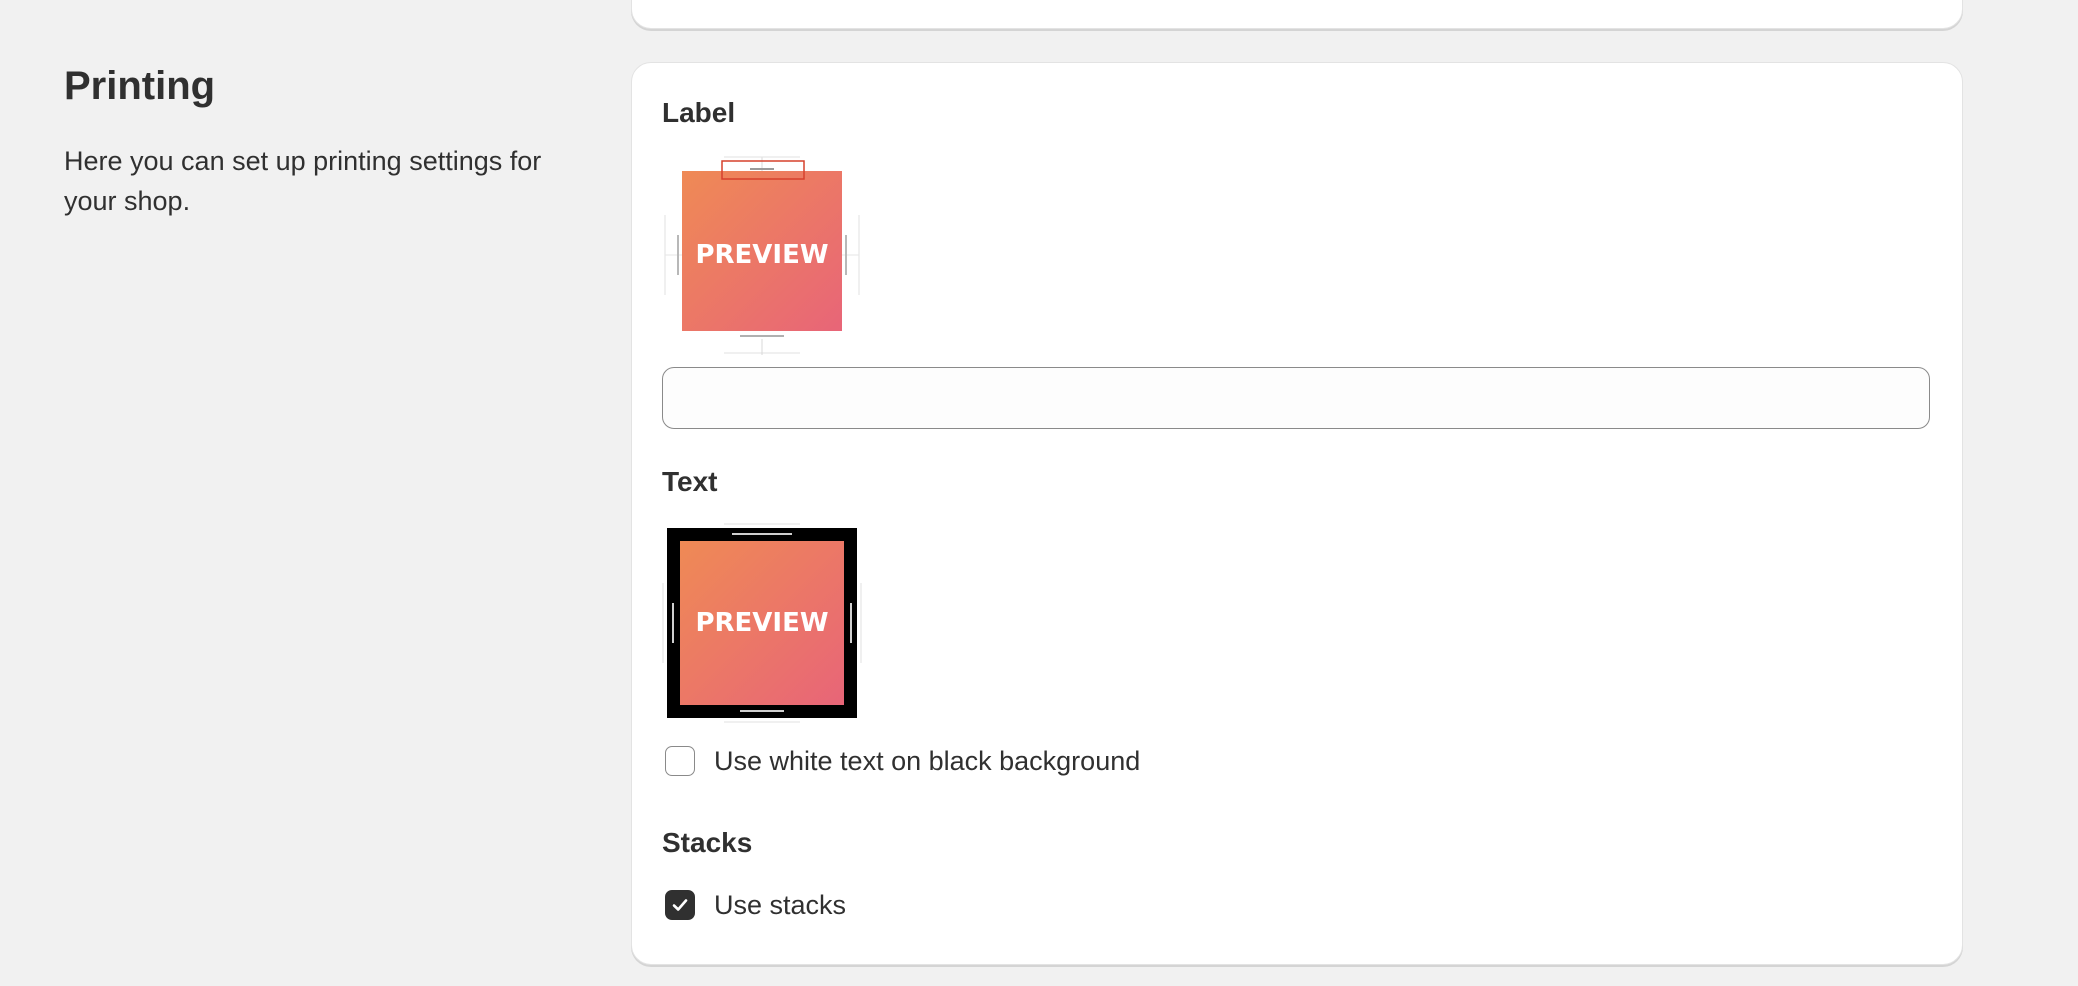  What do you see at coordinates (1297, 14) in the screenshot?
I see `previous-settings-card` at bounding box center [1297, 14].